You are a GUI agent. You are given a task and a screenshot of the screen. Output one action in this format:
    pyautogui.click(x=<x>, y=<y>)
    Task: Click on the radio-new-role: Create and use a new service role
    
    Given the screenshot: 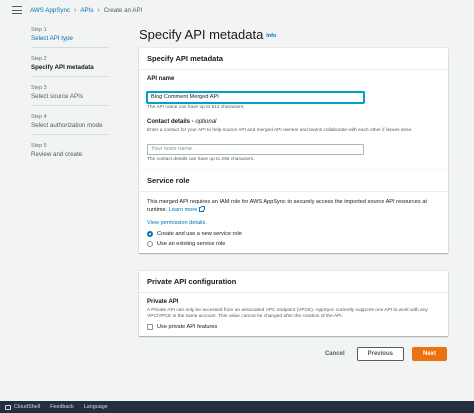 What is the action you would take?
    pyautogui.click(x=293, y=234)
    